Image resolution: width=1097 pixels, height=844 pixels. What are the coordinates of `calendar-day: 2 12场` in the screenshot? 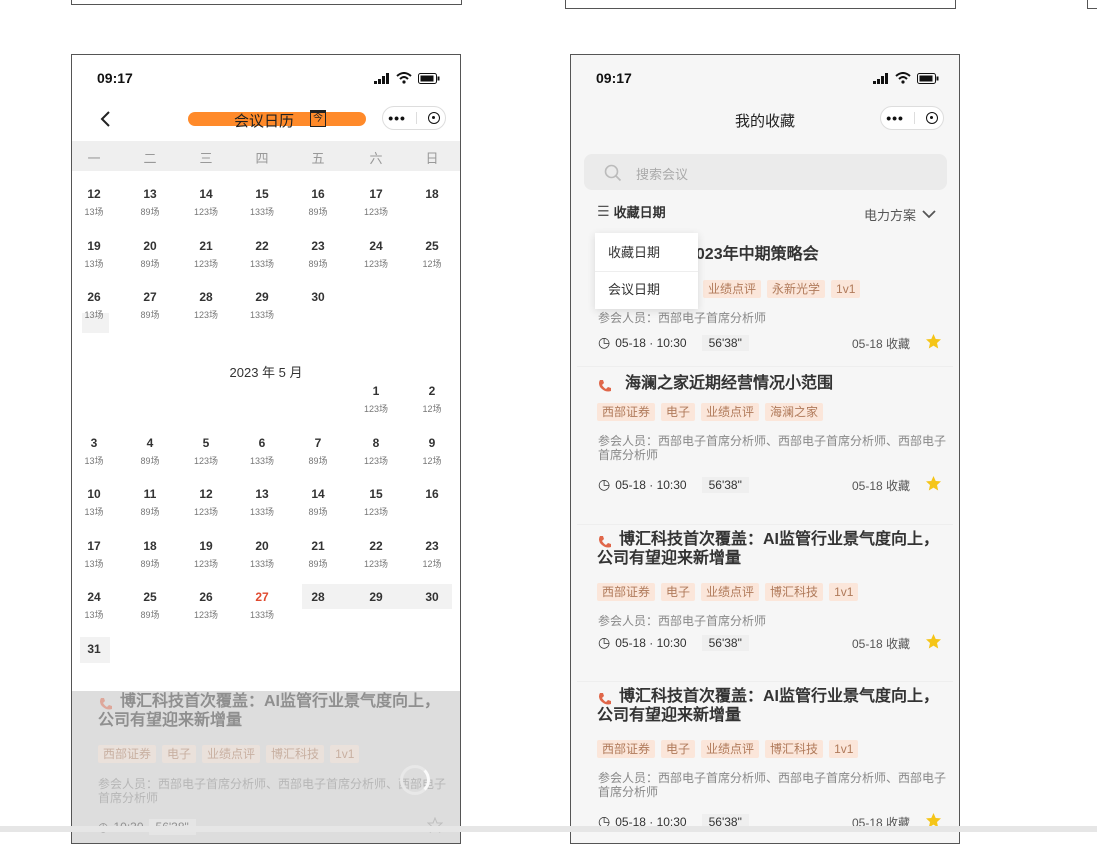 It's located at (432, 398).